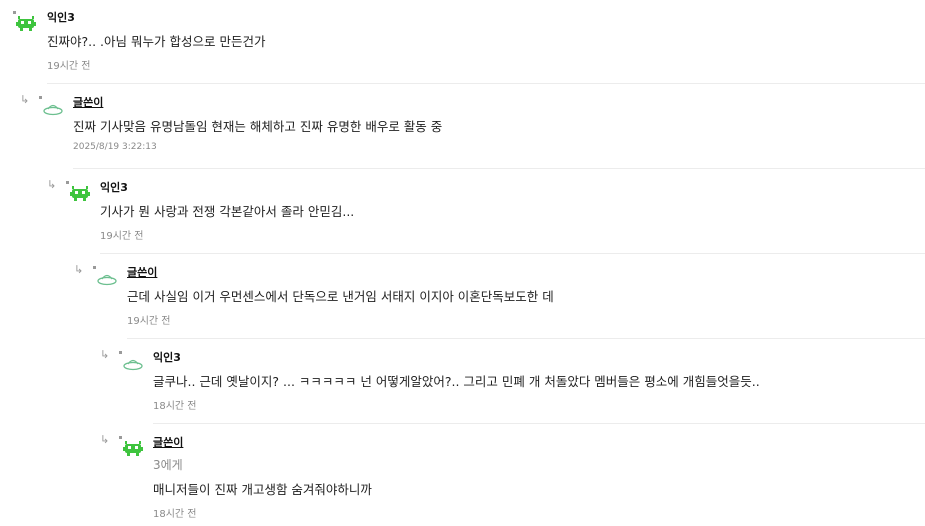 Image resolution: width=925 pixels, height=526 pixels. What do you see at coordinates (168, 465) in the screenshot?
I see `reply-mention: 3에게` at bounding box center [168, 465].